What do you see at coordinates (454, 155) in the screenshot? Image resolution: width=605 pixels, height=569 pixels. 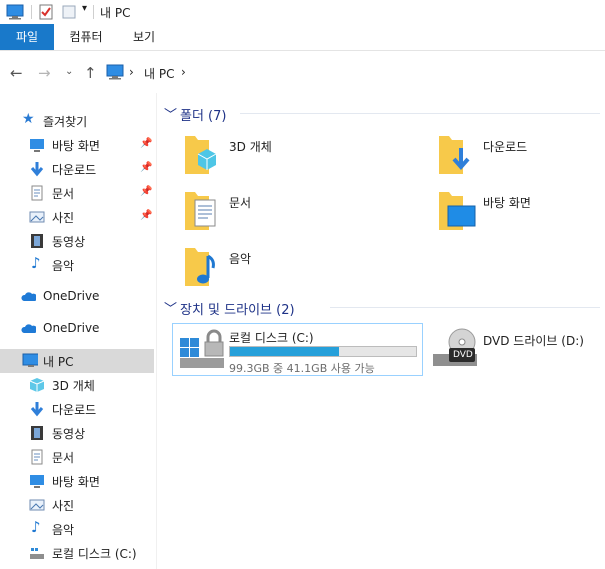 I see `folder-download-icon` at bounding box center [454, 155].